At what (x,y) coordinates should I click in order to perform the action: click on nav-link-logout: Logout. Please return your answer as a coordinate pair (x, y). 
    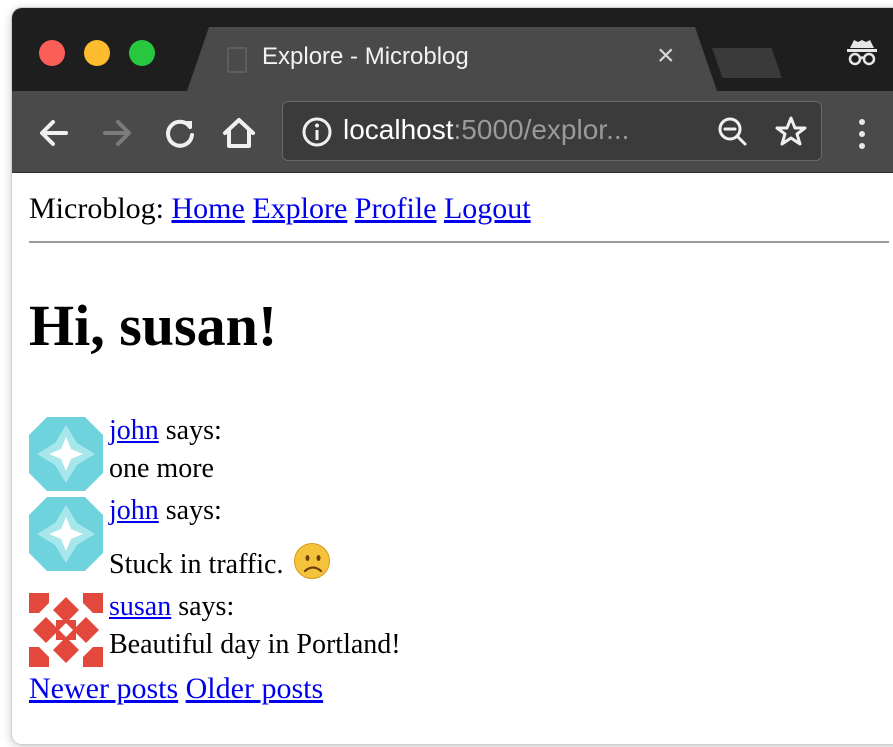
    Looking at the image, I should click on (487, 208).